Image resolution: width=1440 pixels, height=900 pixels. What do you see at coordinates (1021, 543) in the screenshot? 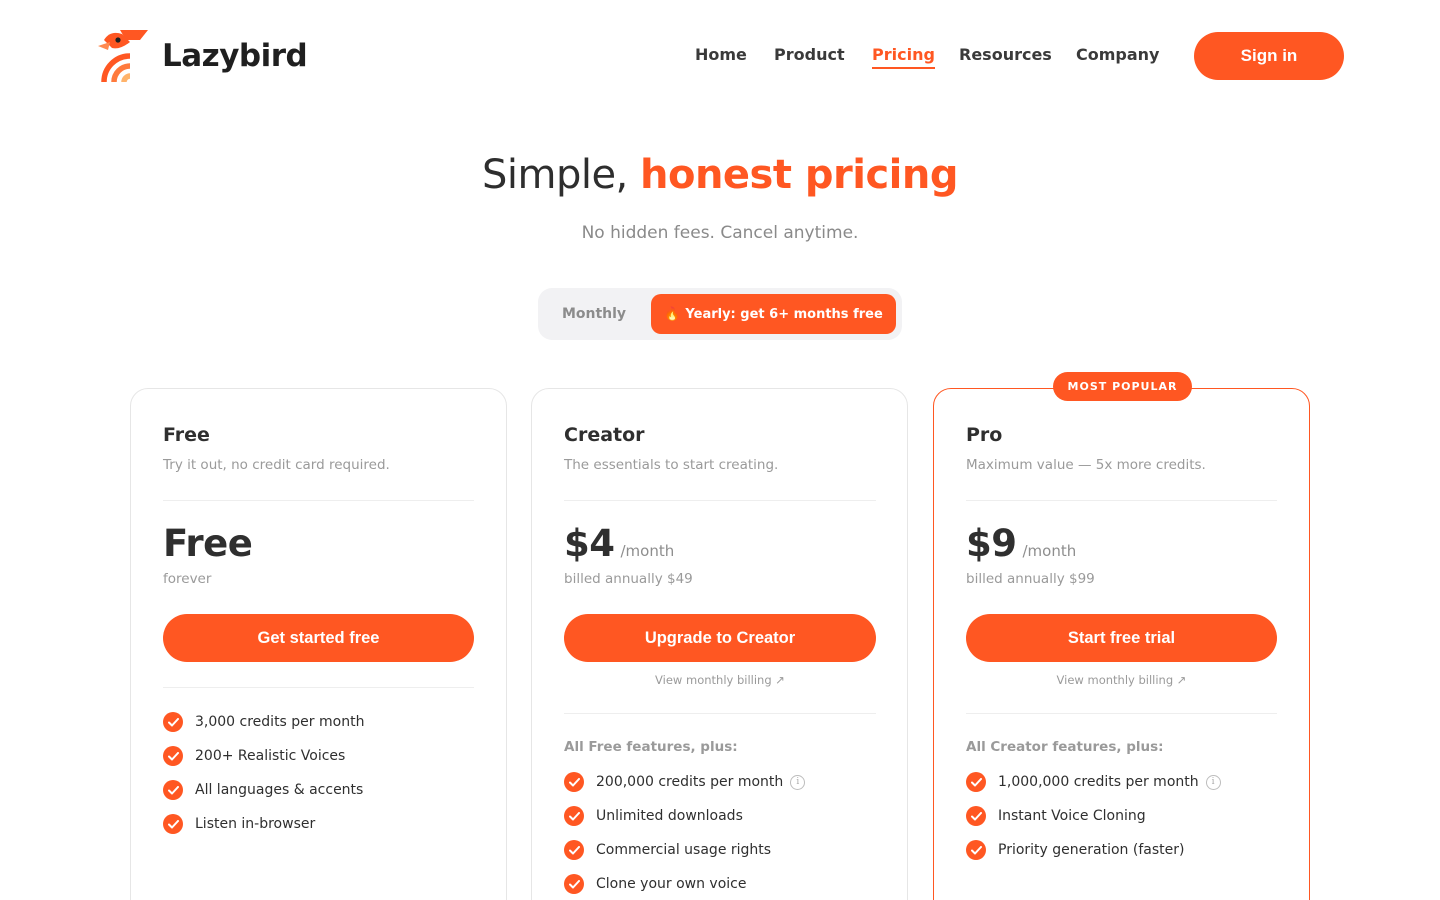
I see `plan-price-row: $9 /month` at bounding box center [1021, 543].